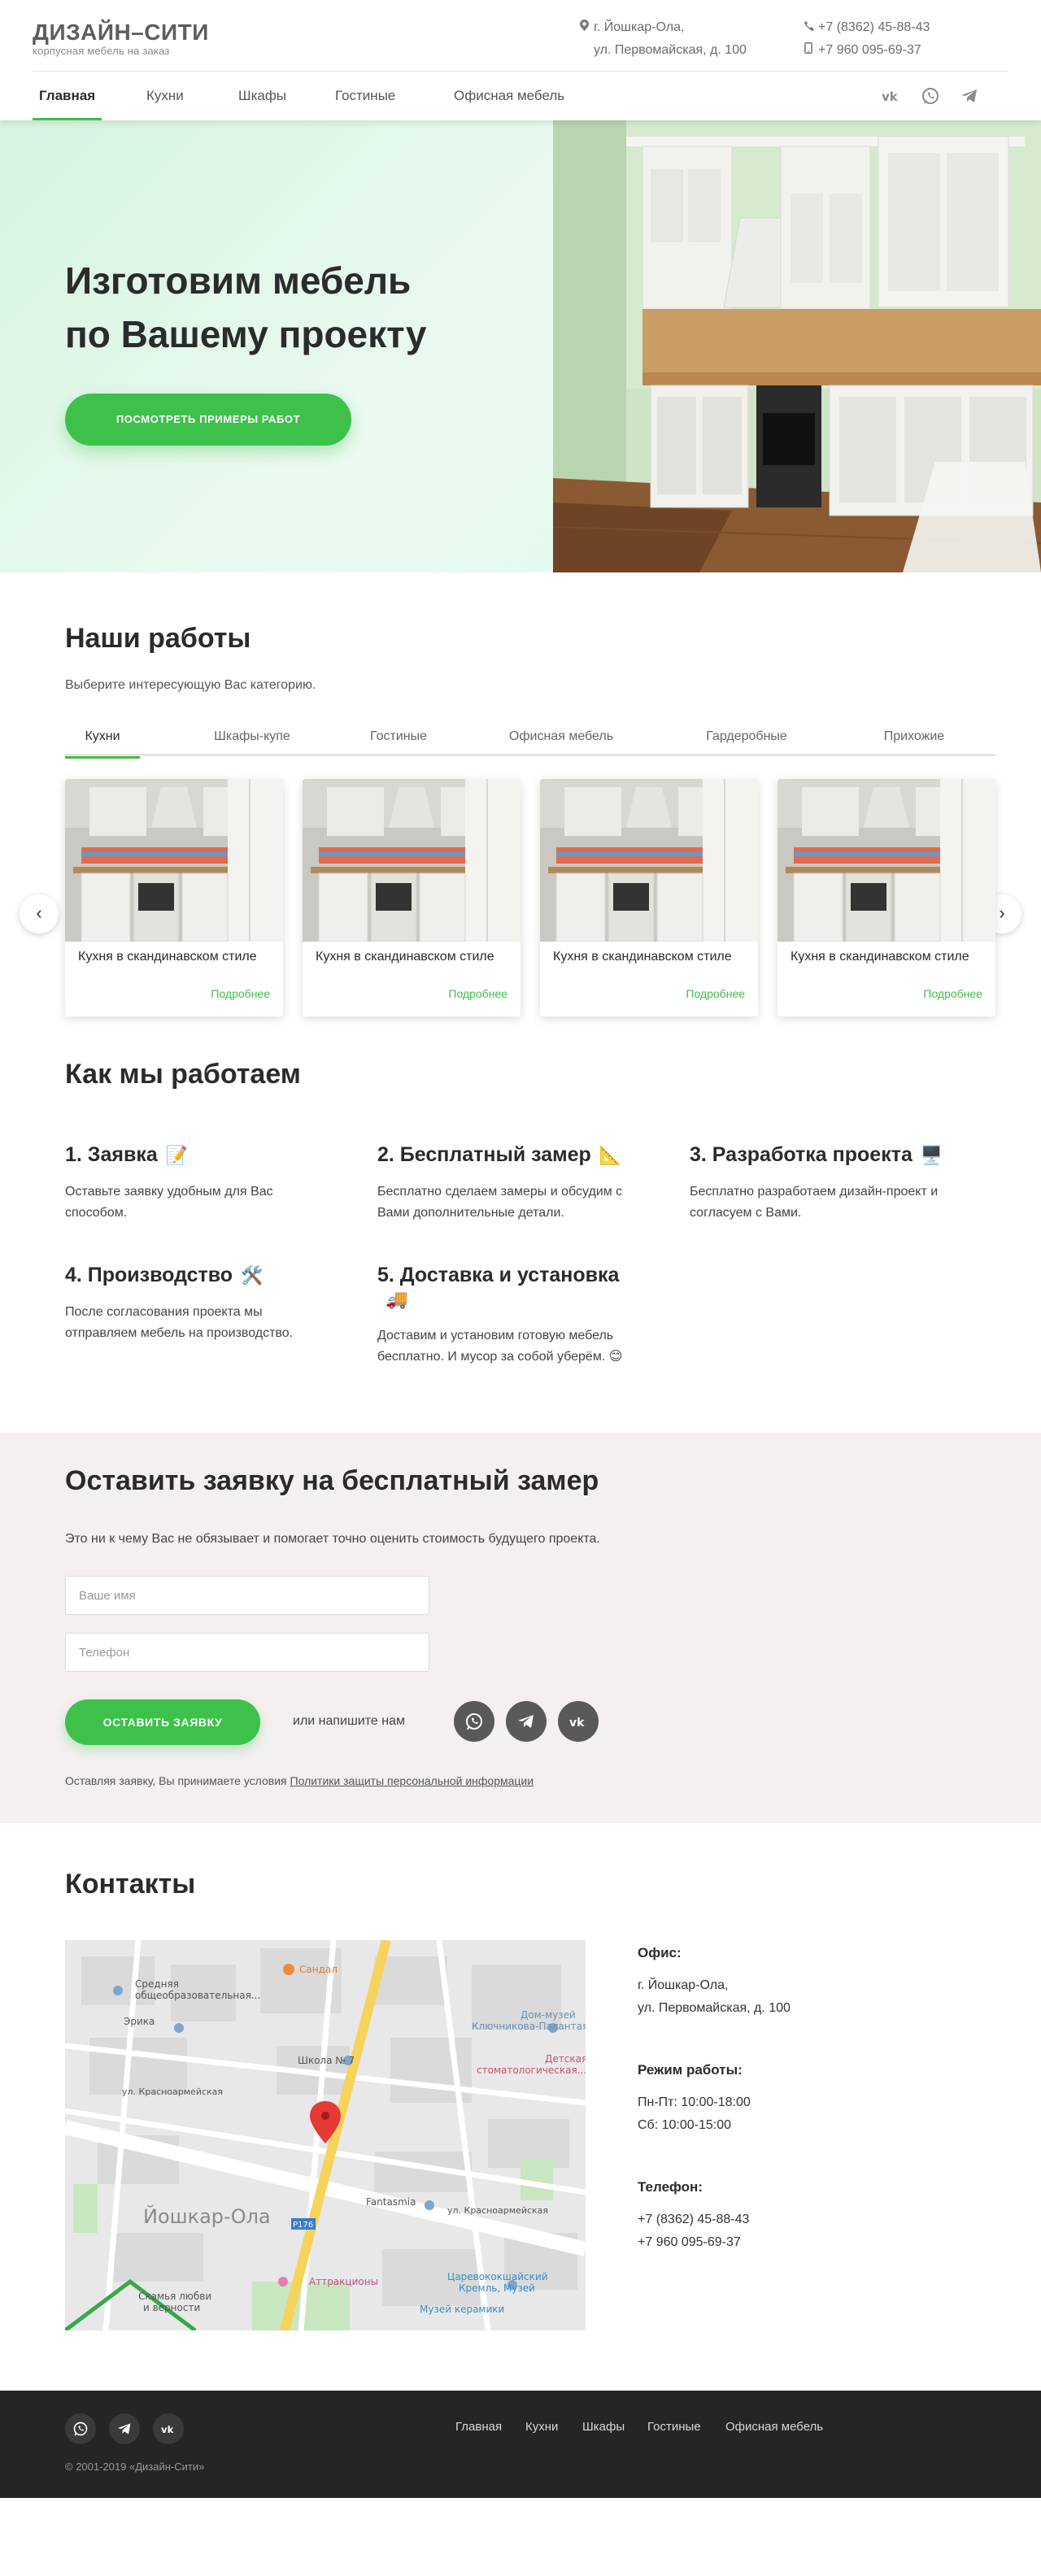 The image size is (1041, 2576). What do you see at coordinates (177, 1155) in the screenshot?
I see `memo-icon: 📝` at bounding box center [177, 1155].